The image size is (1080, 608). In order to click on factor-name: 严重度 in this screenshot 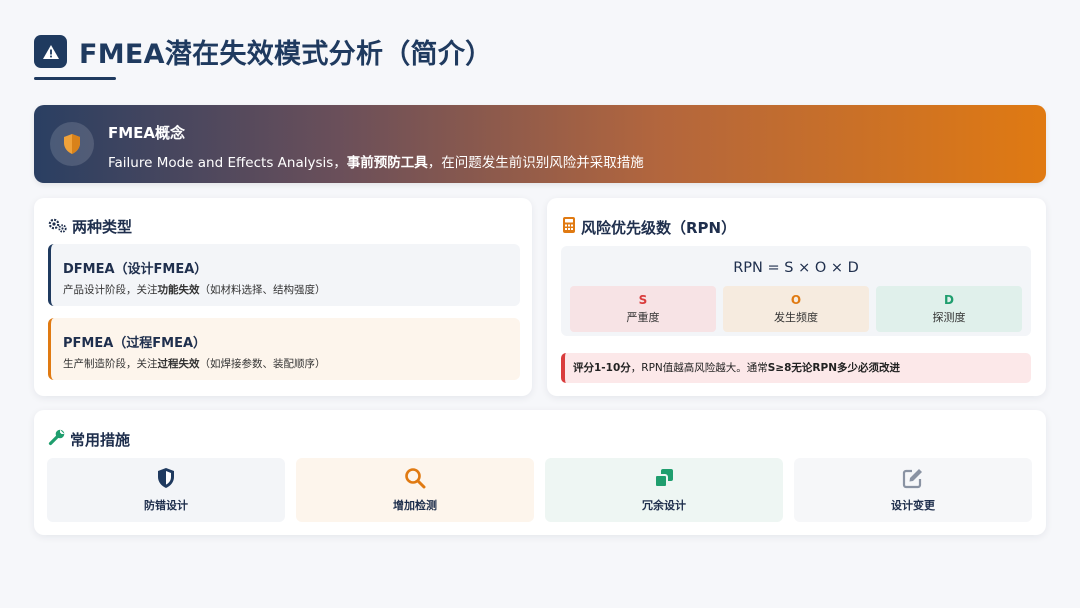, I will do `click(643, 317)`.